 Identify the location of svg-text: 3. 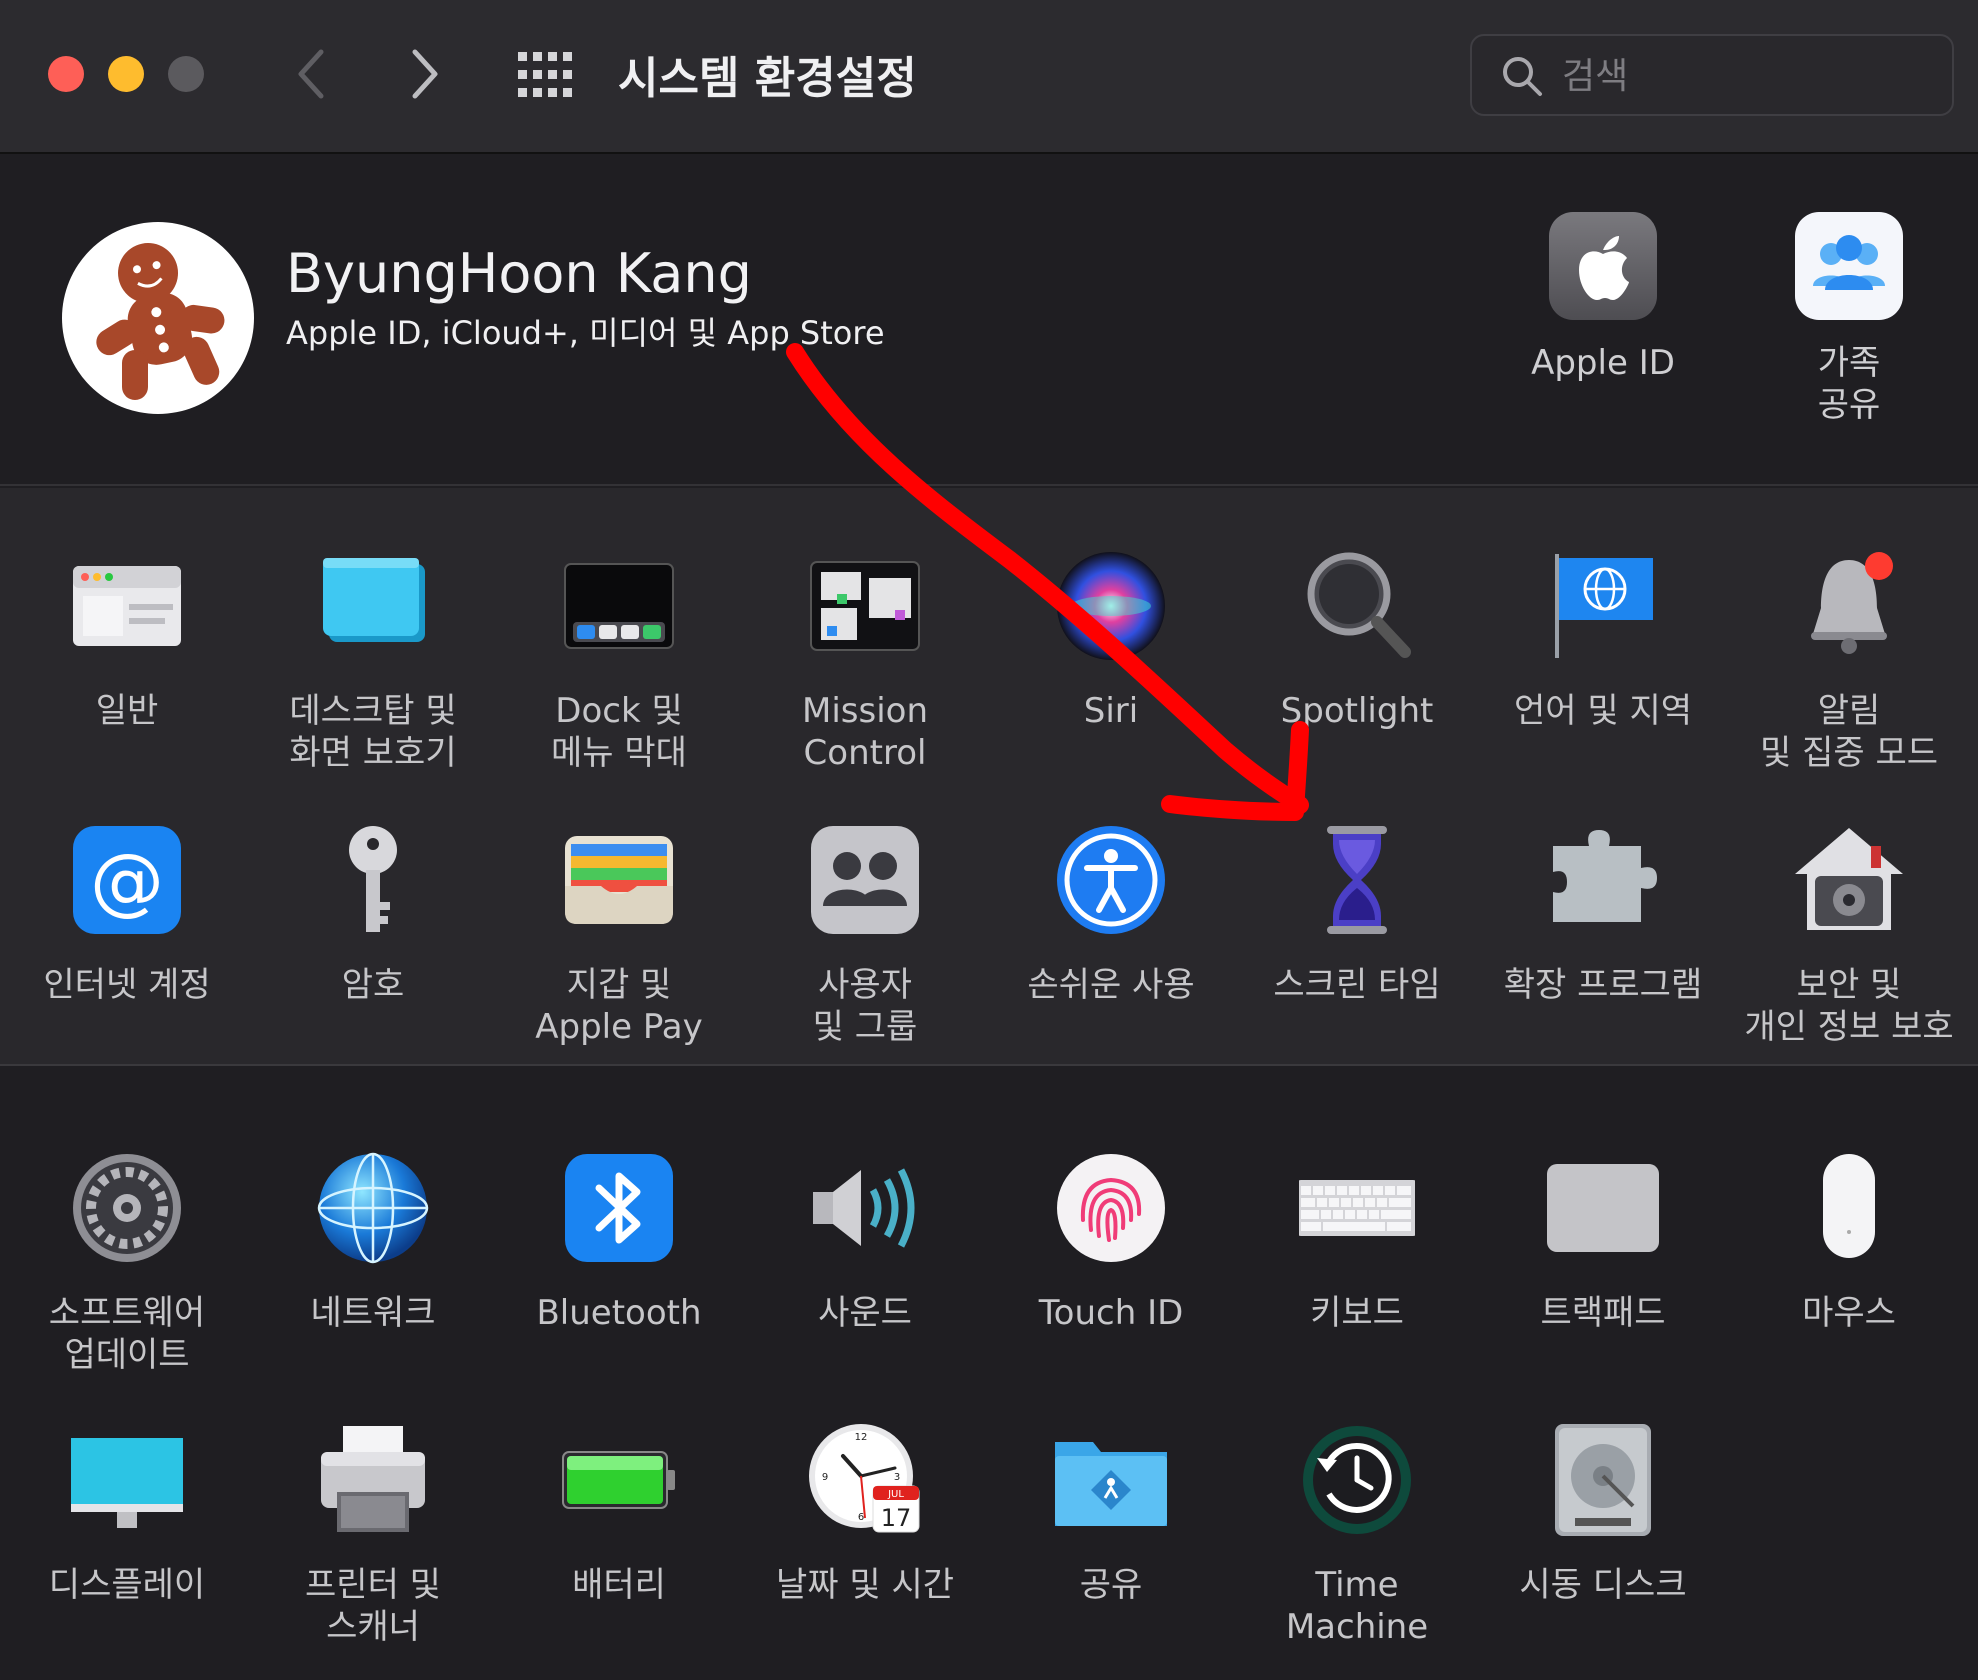
(897, 1477).